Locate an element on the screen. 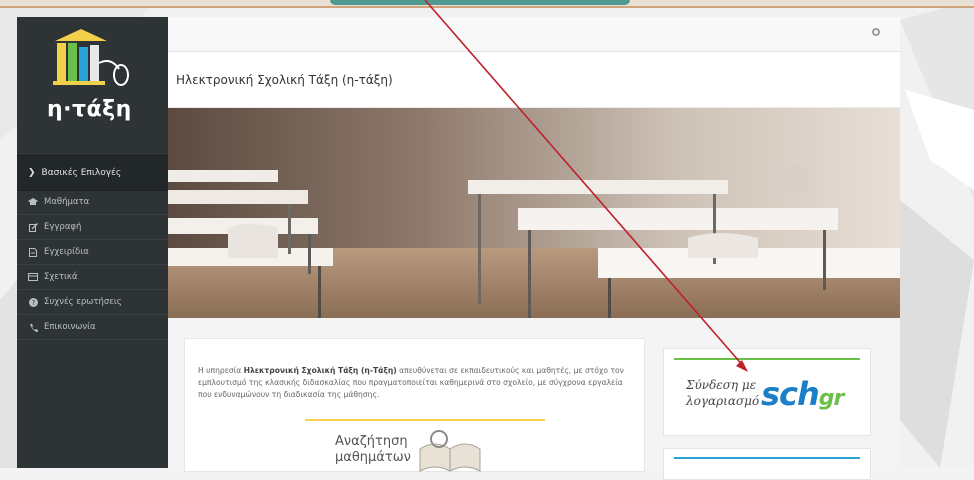 The width and height of the screenshot is (974, 480). sch-login-button: Σύνδεση με λογαριασμό schgr is located at coordinates (767, 392).